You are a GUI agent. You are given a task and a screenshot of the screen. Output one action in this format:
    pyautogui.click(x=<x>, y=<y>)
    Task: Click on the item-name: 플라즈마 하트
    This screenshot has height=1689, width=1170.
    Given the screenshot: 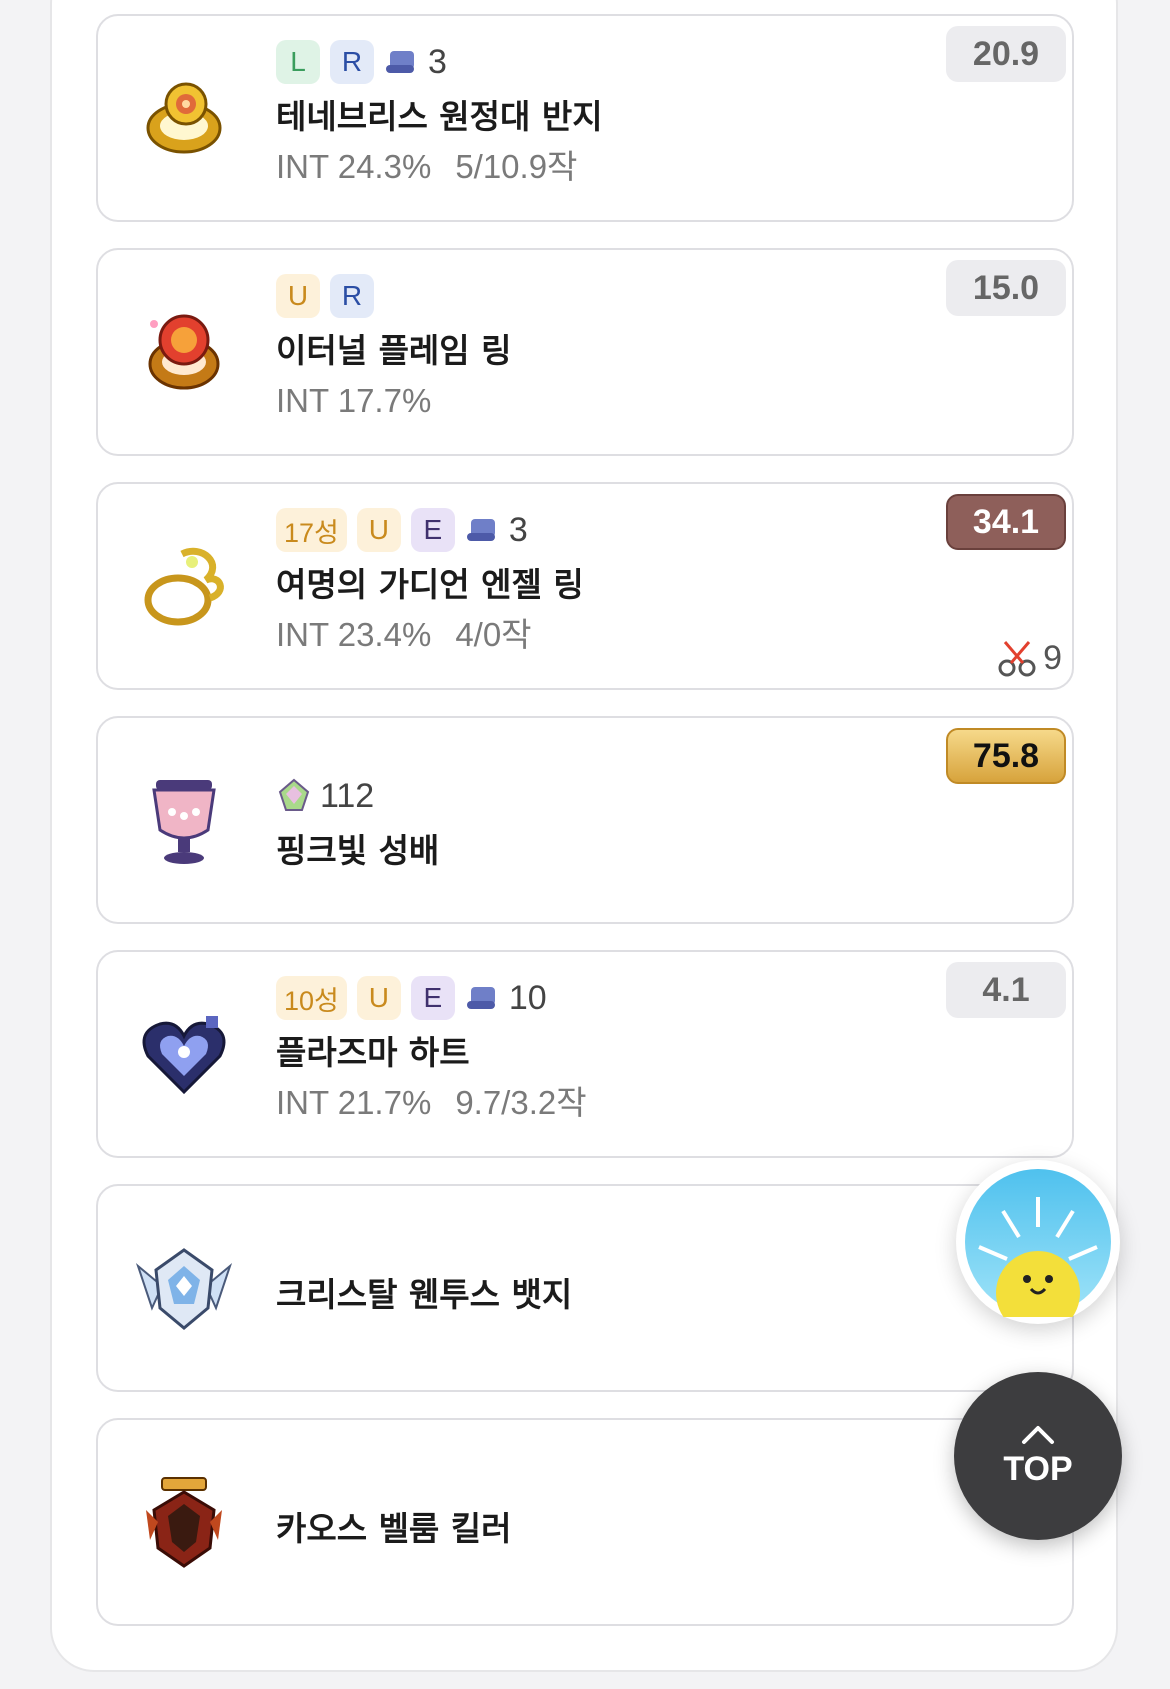 What is the action you would take?
    pyautogui.click(x=373, y=1052)
    